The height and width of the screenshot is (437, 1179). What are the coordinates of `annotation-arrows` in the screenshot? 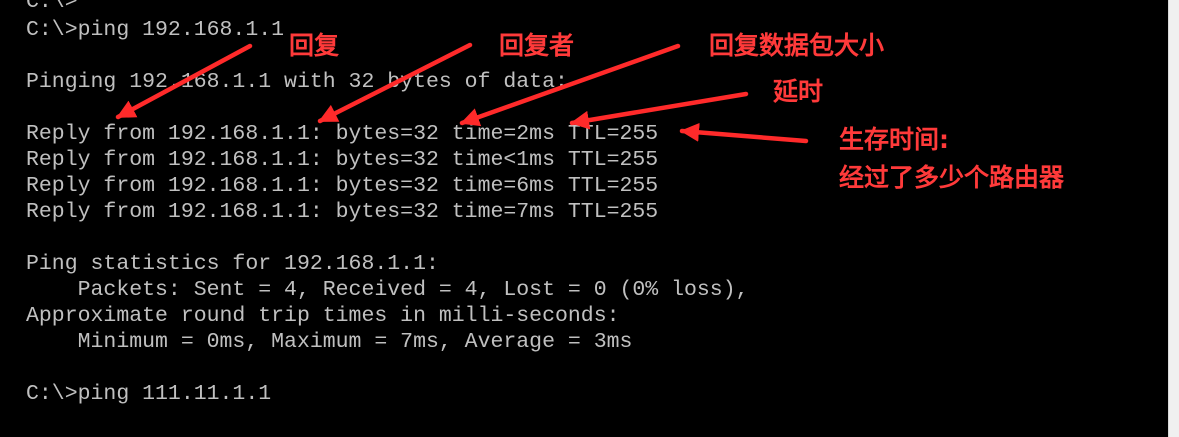 It's located at (462, 93).